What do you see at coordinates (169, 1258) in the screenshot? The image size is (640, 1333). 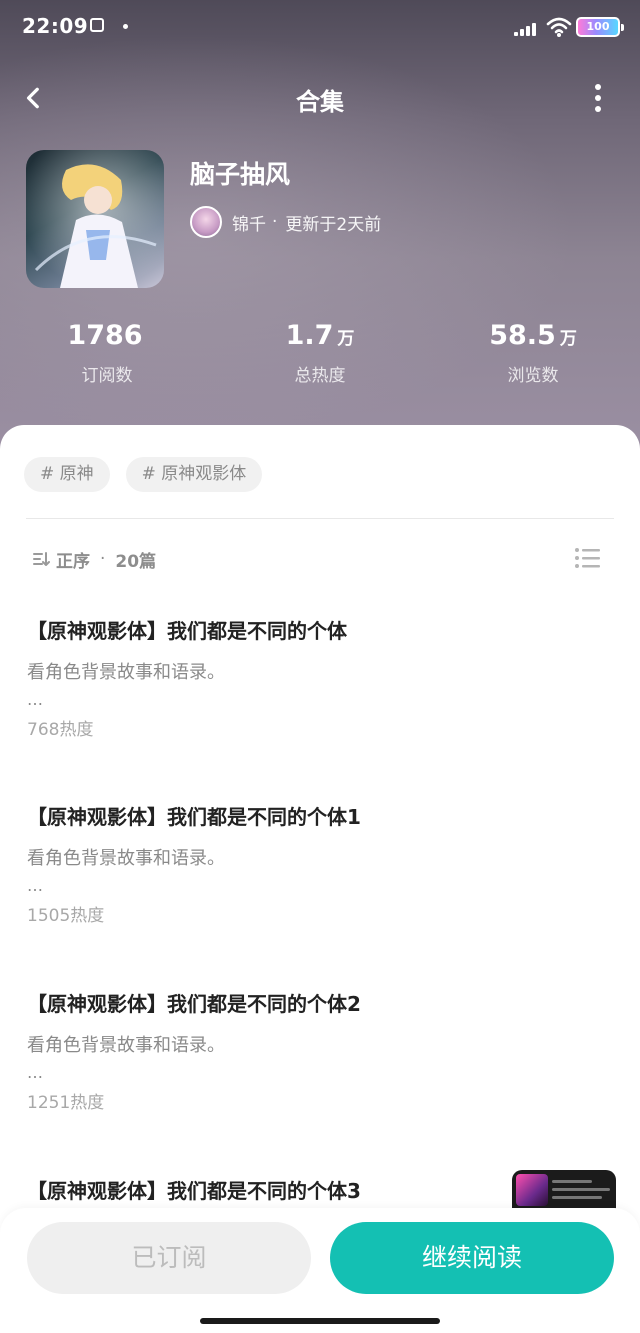 I see `subscribed-button: 已订阅` at bounding box center [169, 1258].